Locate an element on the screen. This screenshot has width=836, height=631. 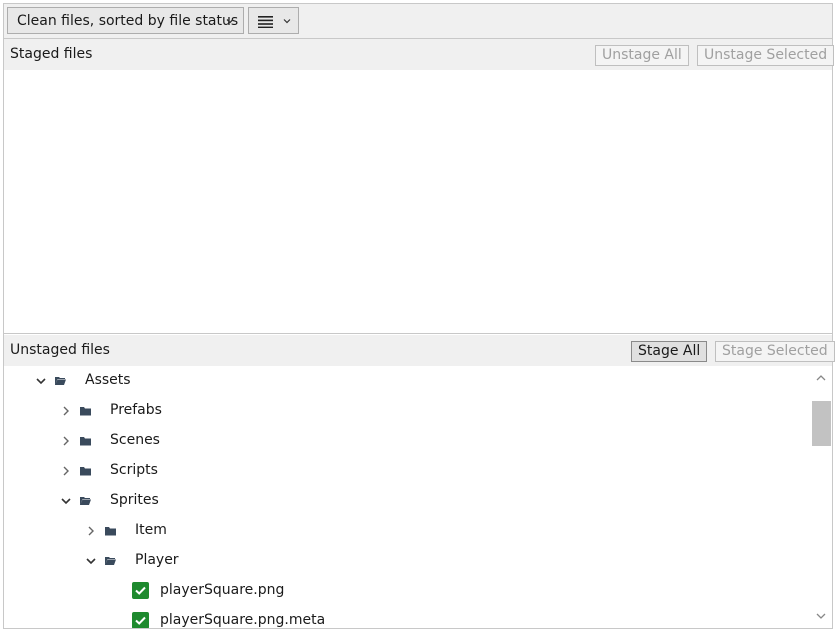
tree-label: Sprites is located at coordinates (134, 500).